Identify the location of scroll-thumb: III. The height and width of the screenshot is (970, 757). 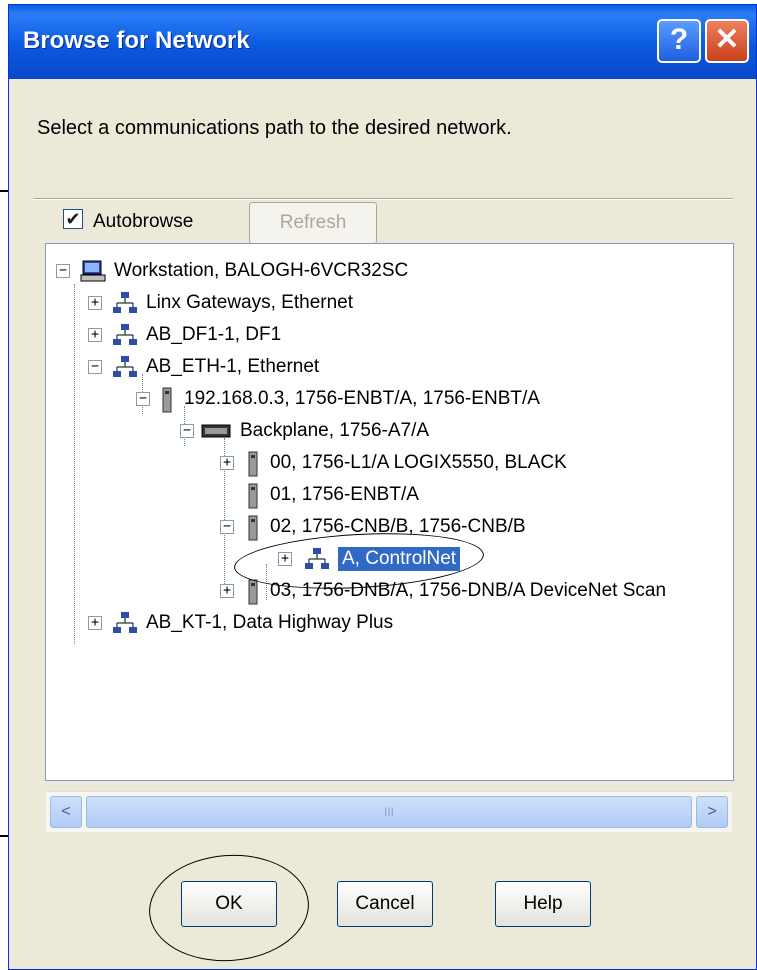
(389, 812).